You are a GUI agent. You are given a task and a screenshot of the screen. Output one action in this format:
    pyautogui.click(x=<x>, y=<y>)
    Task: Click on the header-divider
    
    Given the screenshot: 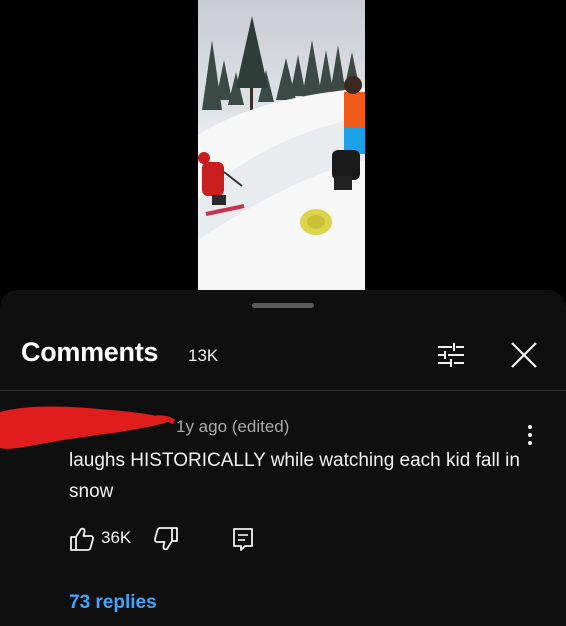 What is the action you would take?
    pyautogui.click(x=283, y=390)
    